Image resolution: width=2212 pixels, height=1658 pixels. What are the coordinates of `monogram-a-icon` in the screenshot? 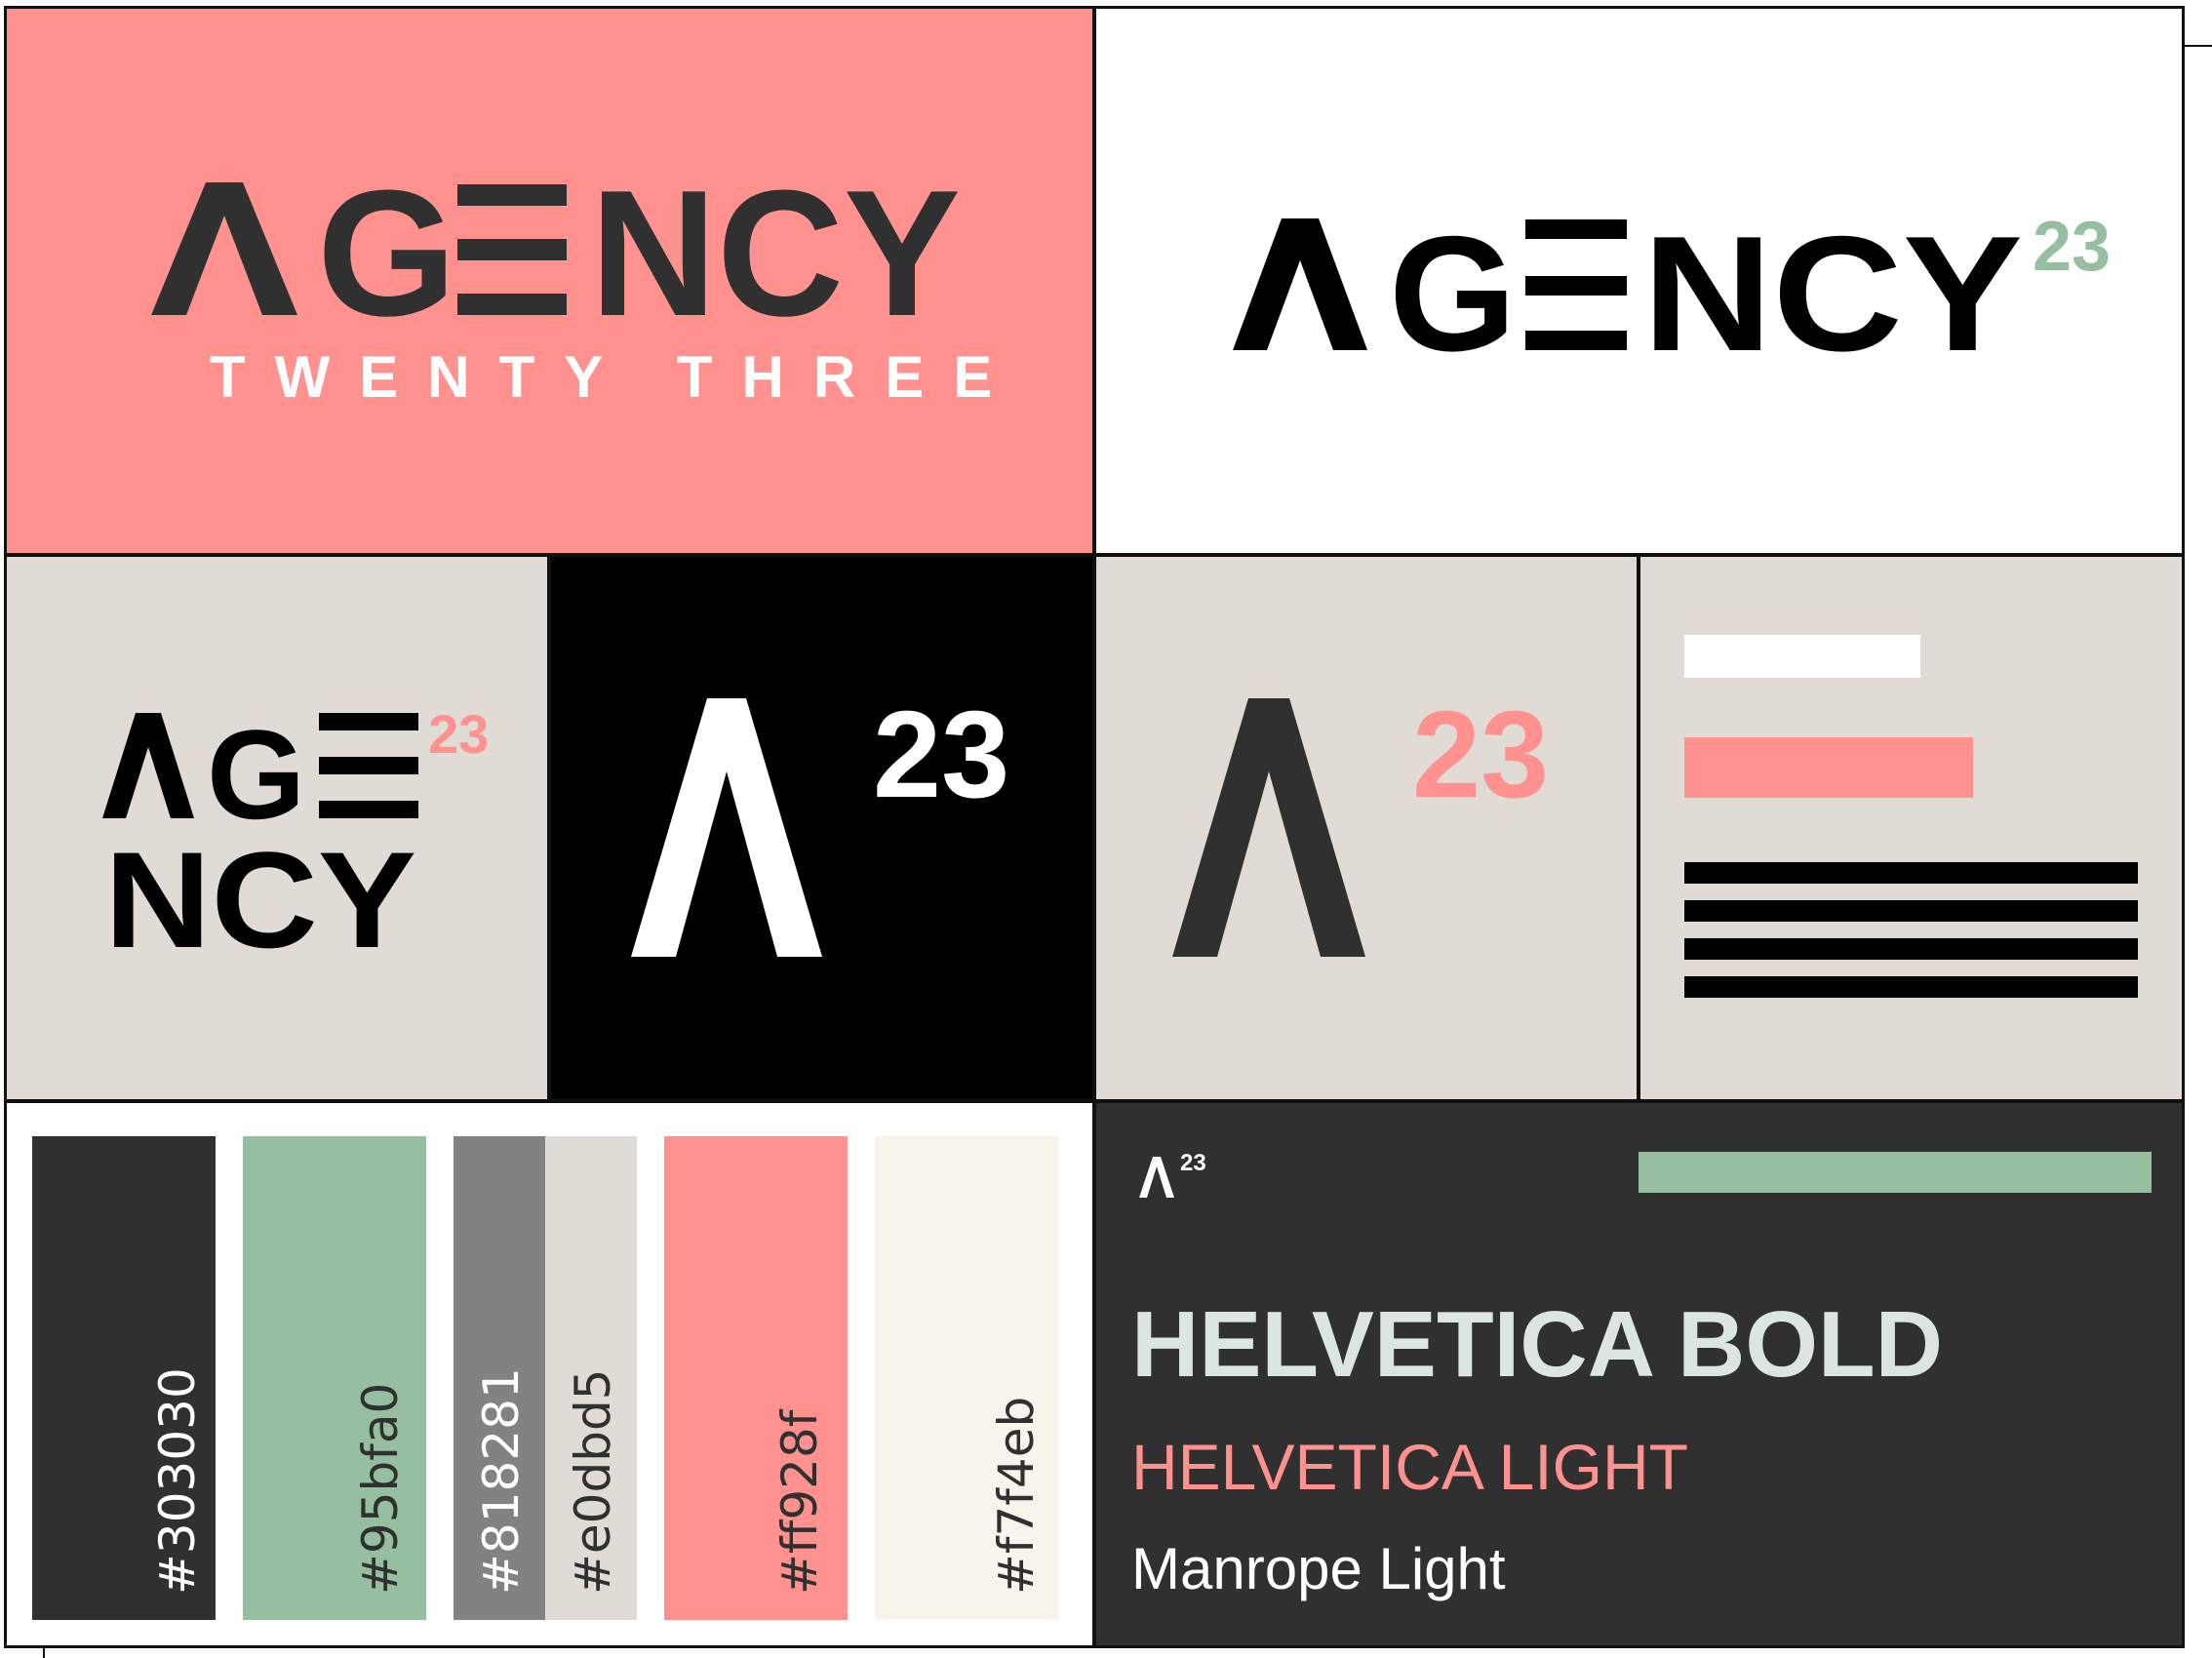 It's located at (726, 828).